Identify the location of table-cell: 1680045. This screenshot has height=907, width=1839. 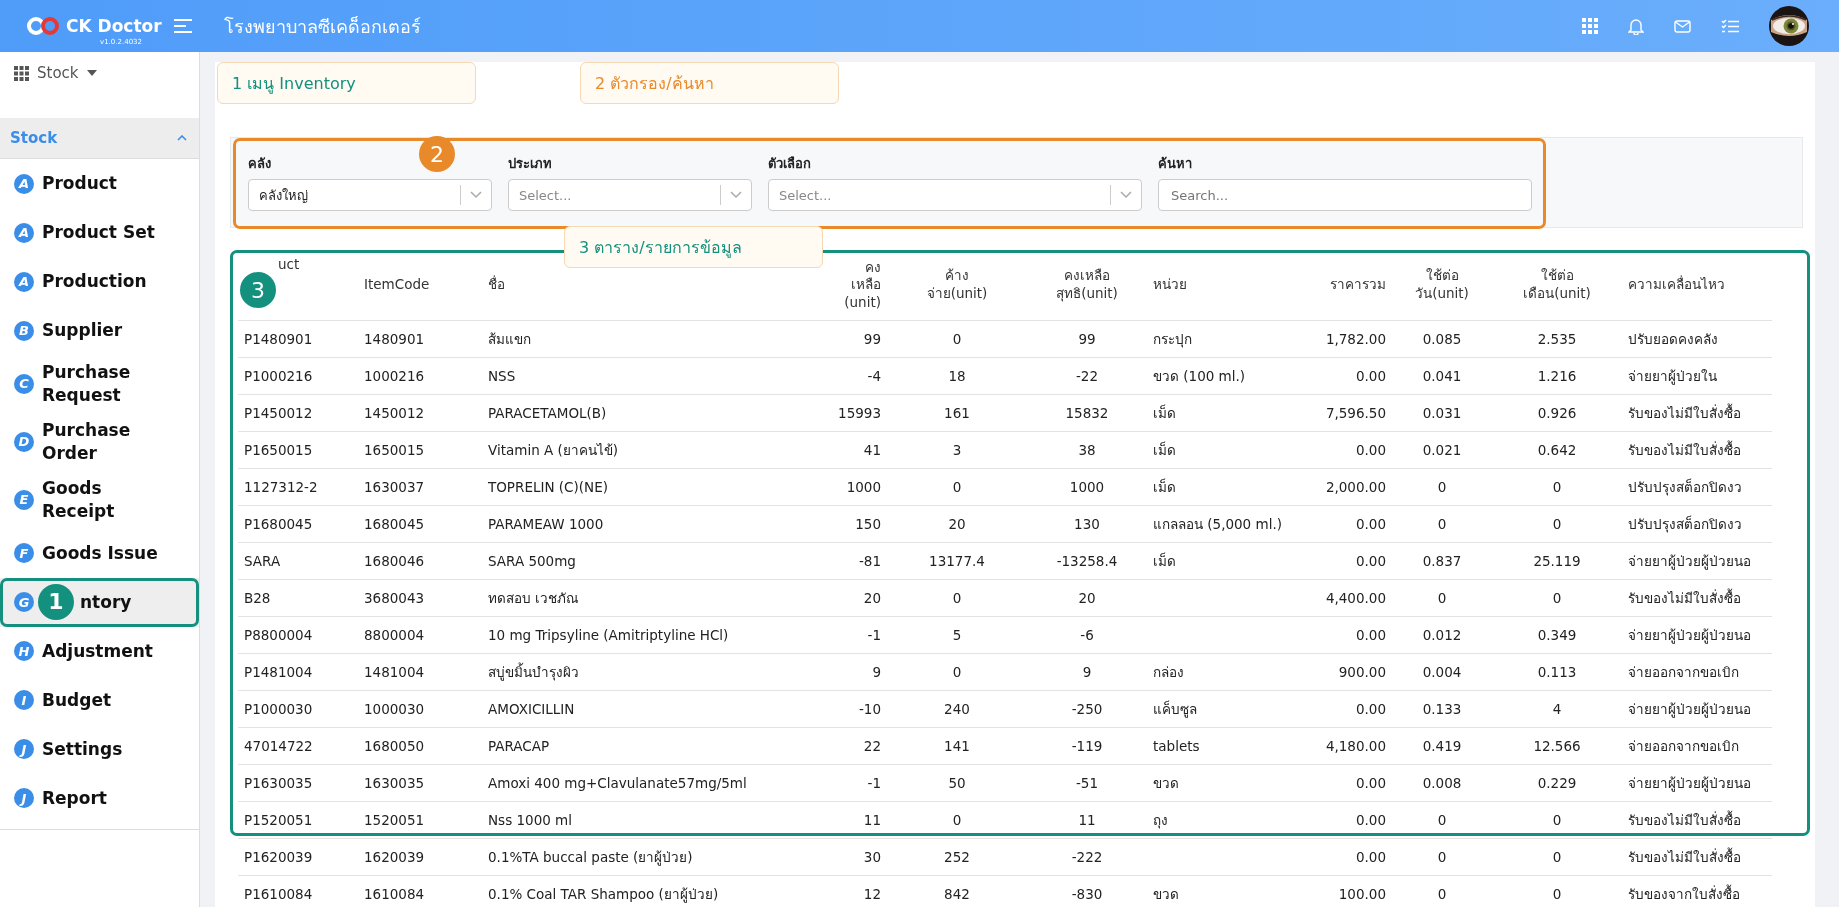
(394, 524).